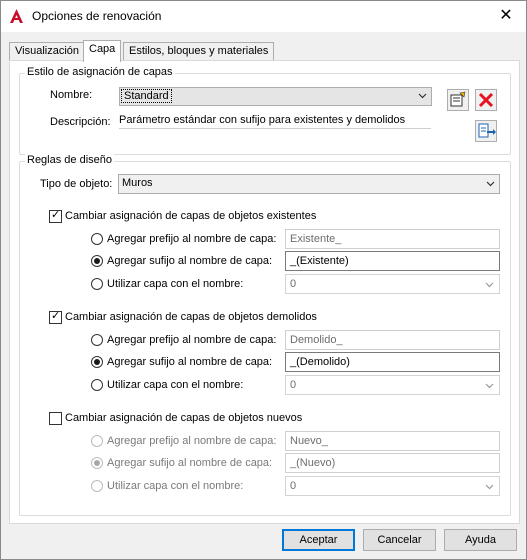 The height and width of the screenshot is (560, 527). What do you see at coordinates (293, 486) in the screenshot?
I see `new-use-layer-value: 0` at bounding box center [293, 486].